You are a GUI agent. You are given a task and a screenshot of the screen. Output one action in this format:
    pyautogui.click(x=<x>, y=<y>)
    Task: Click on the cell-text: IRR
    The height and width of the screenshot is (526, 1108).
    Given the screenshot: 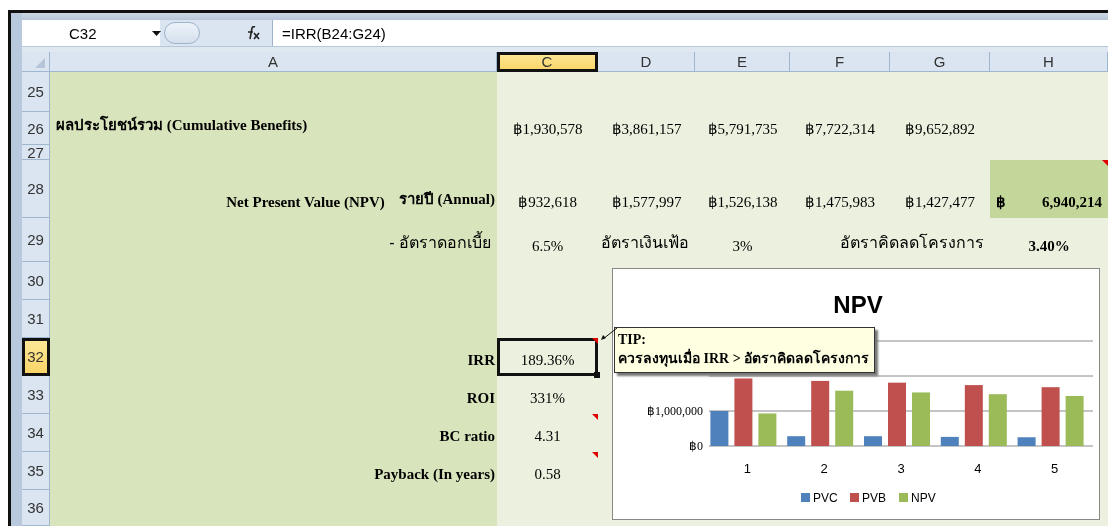 What is the action you would take?
    pyautogui.click(x=481, y=360)
    